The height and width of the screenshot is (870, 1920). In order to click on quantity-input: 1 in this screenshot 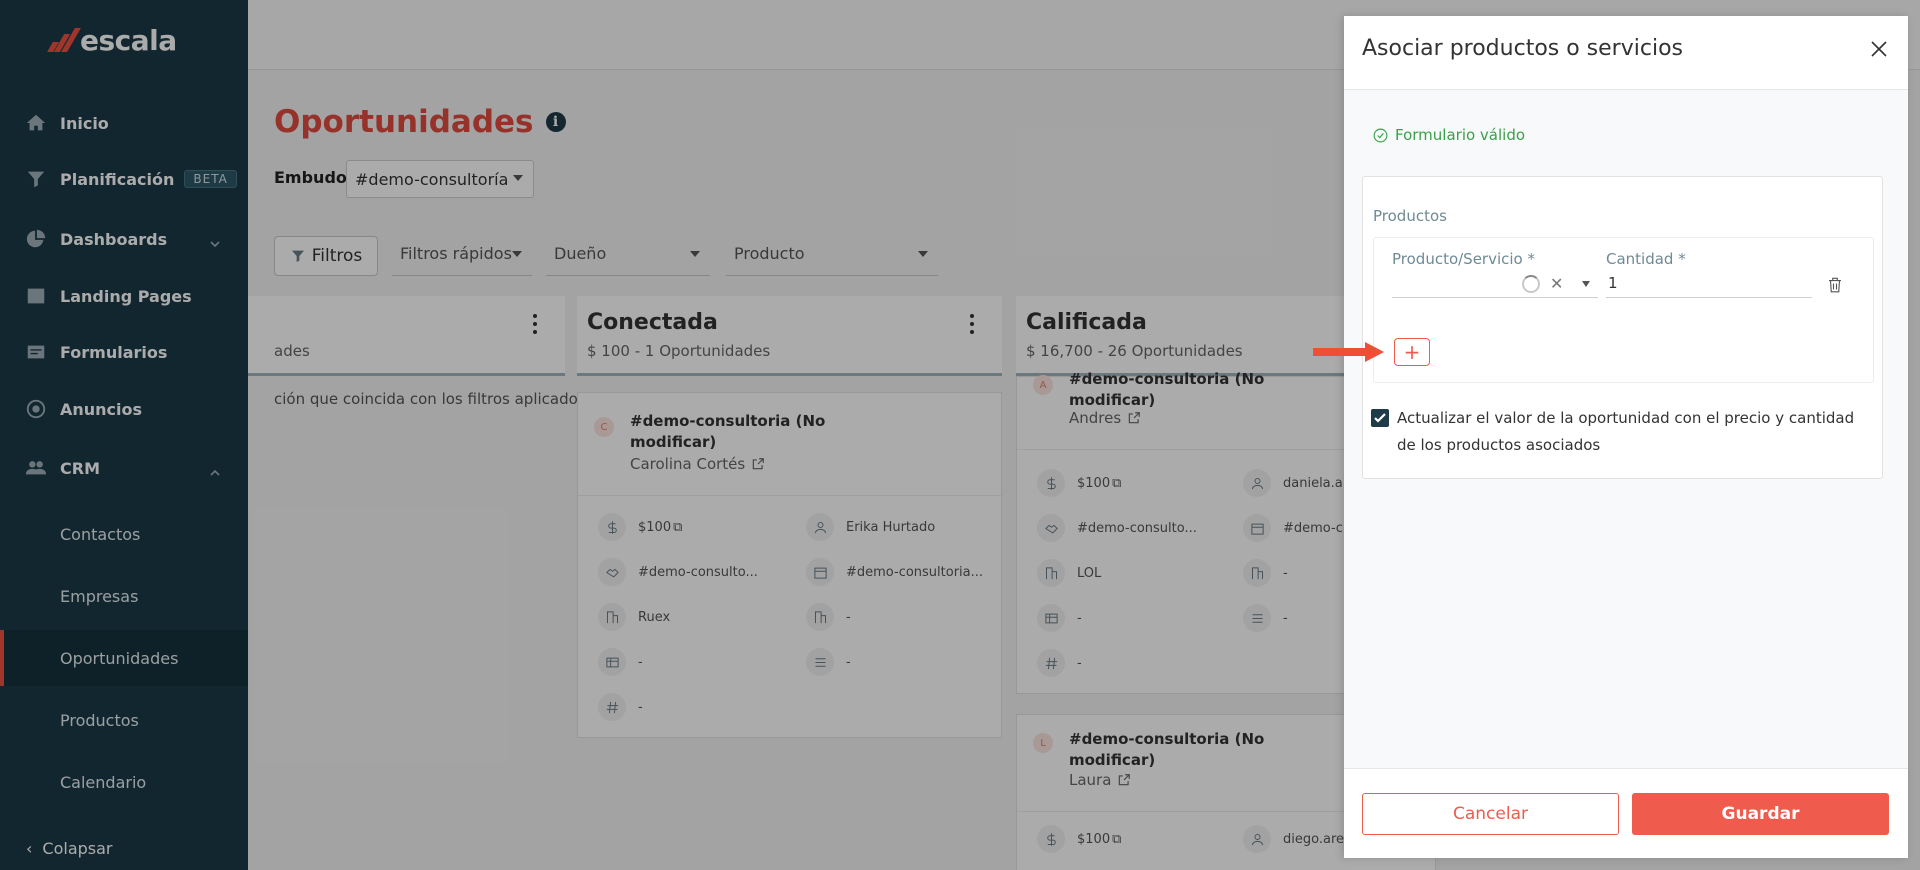, I will do `click(1709, 285)`.